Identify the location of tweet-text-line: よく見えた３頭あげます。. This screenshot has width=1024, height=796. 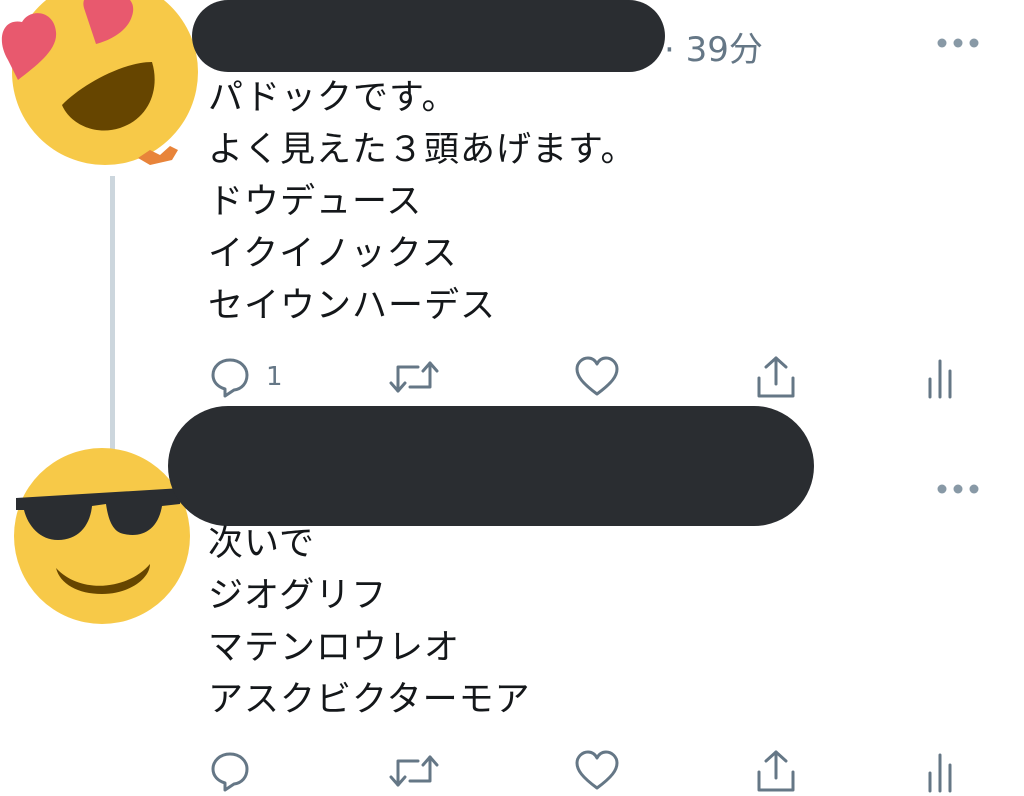
(422, 150).